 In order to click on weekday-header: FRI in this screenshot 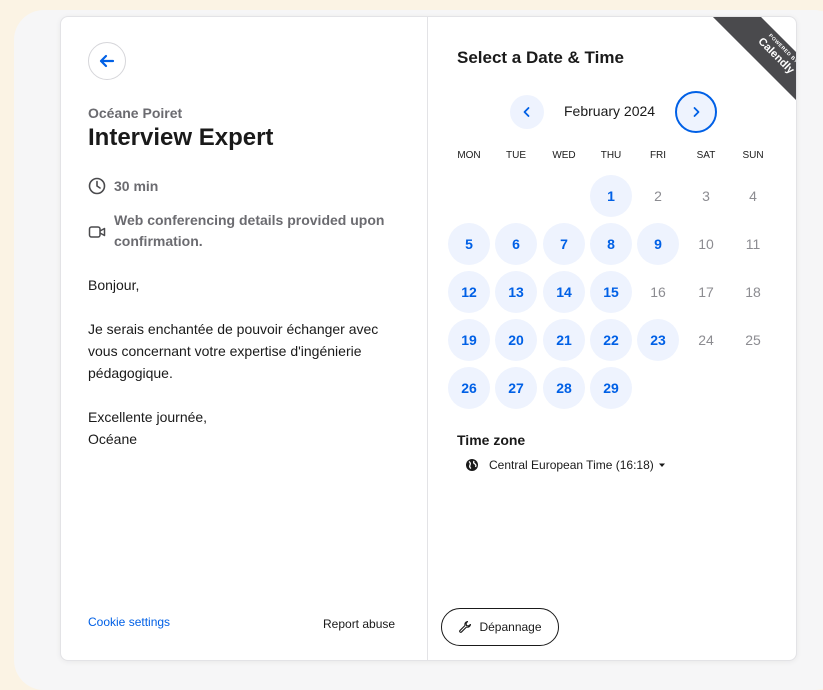, I will do `click(658, 155)`.